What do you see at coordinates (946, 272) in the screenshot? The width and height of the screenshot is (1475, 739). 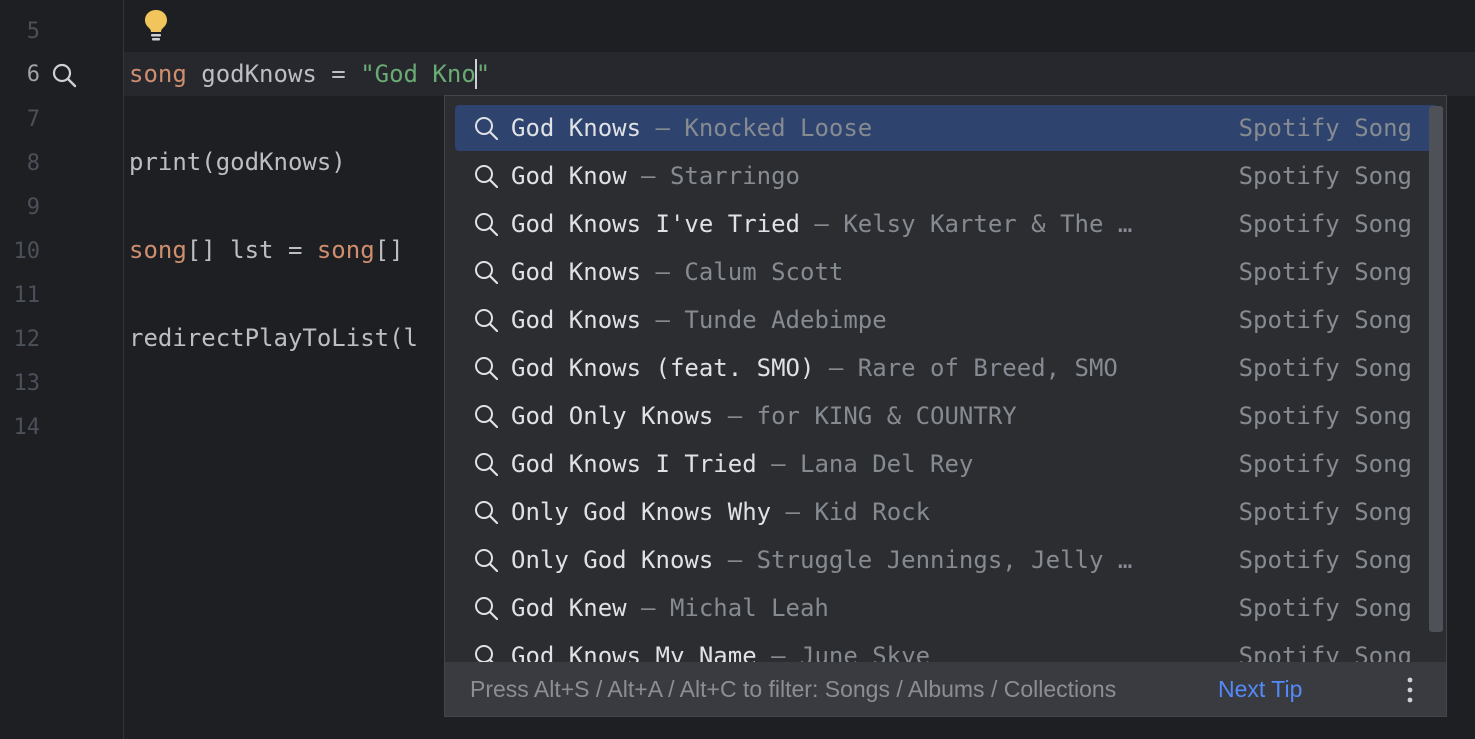 I see `completion-item: God Knows — Calum Scott Spotify Song` at bounding box center [946, 272].